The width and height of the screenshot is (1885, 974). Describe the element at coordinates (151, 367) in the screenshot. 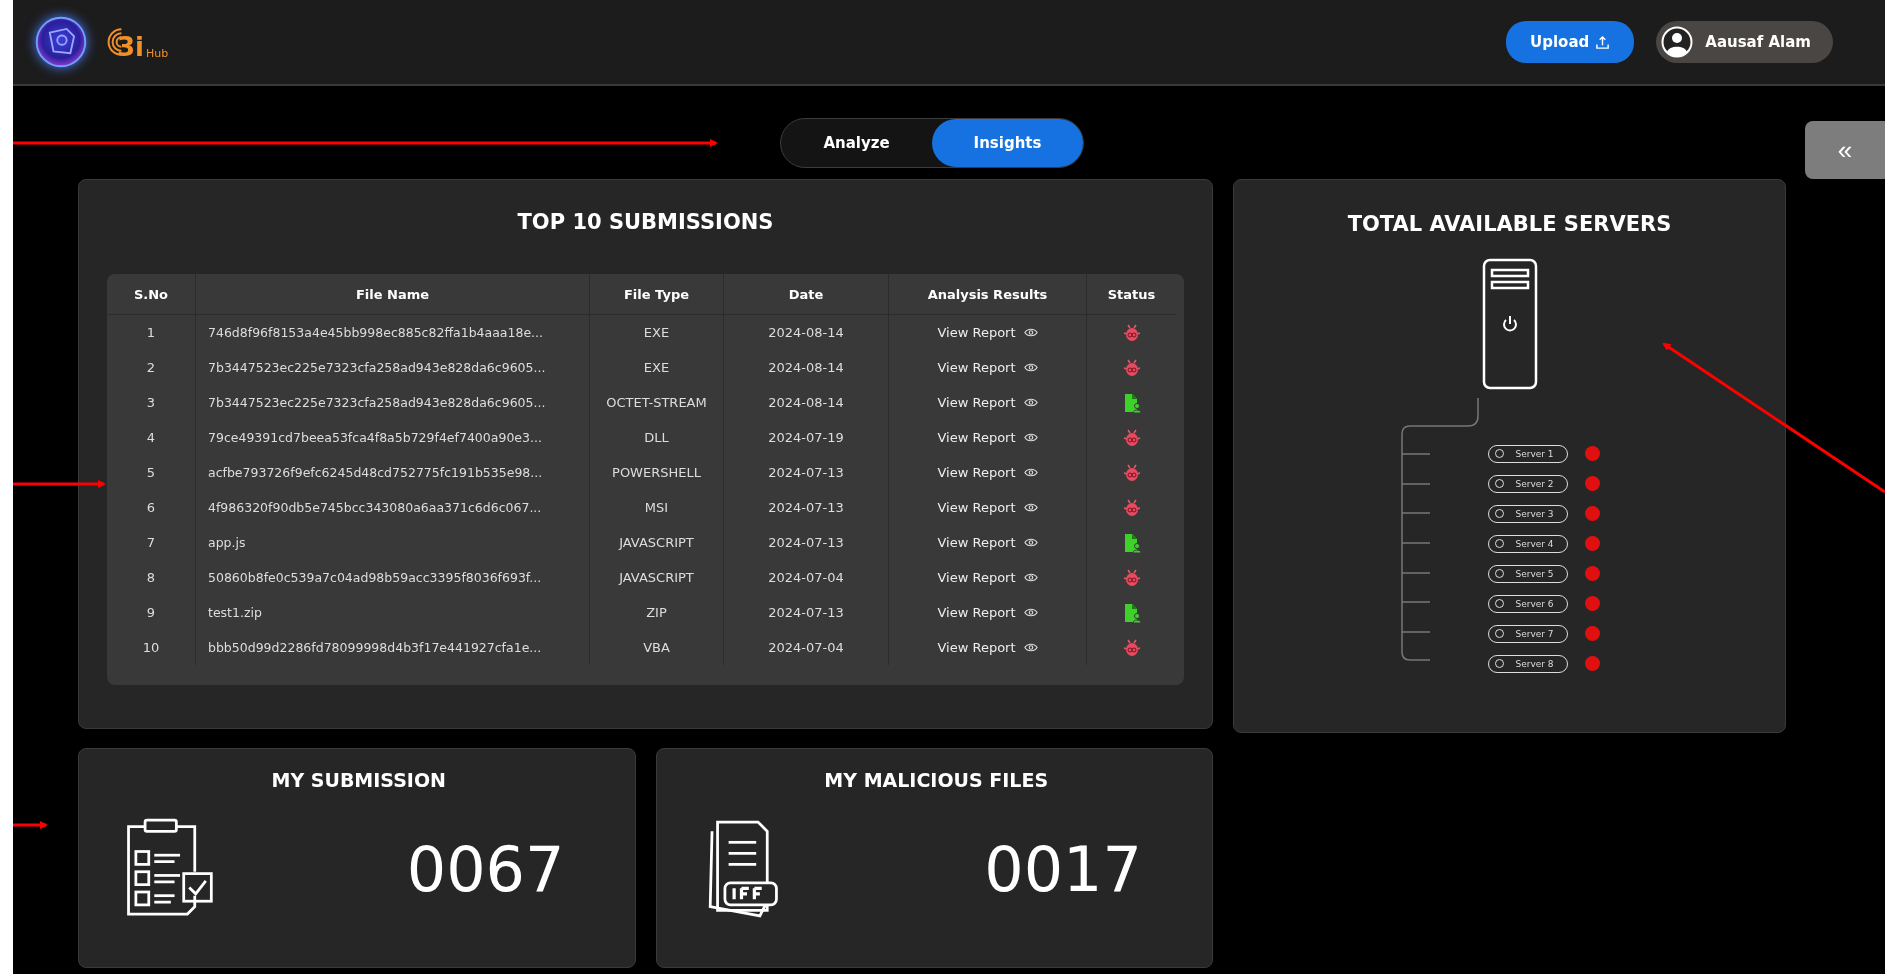

I see `table-cell: 2` at that location.